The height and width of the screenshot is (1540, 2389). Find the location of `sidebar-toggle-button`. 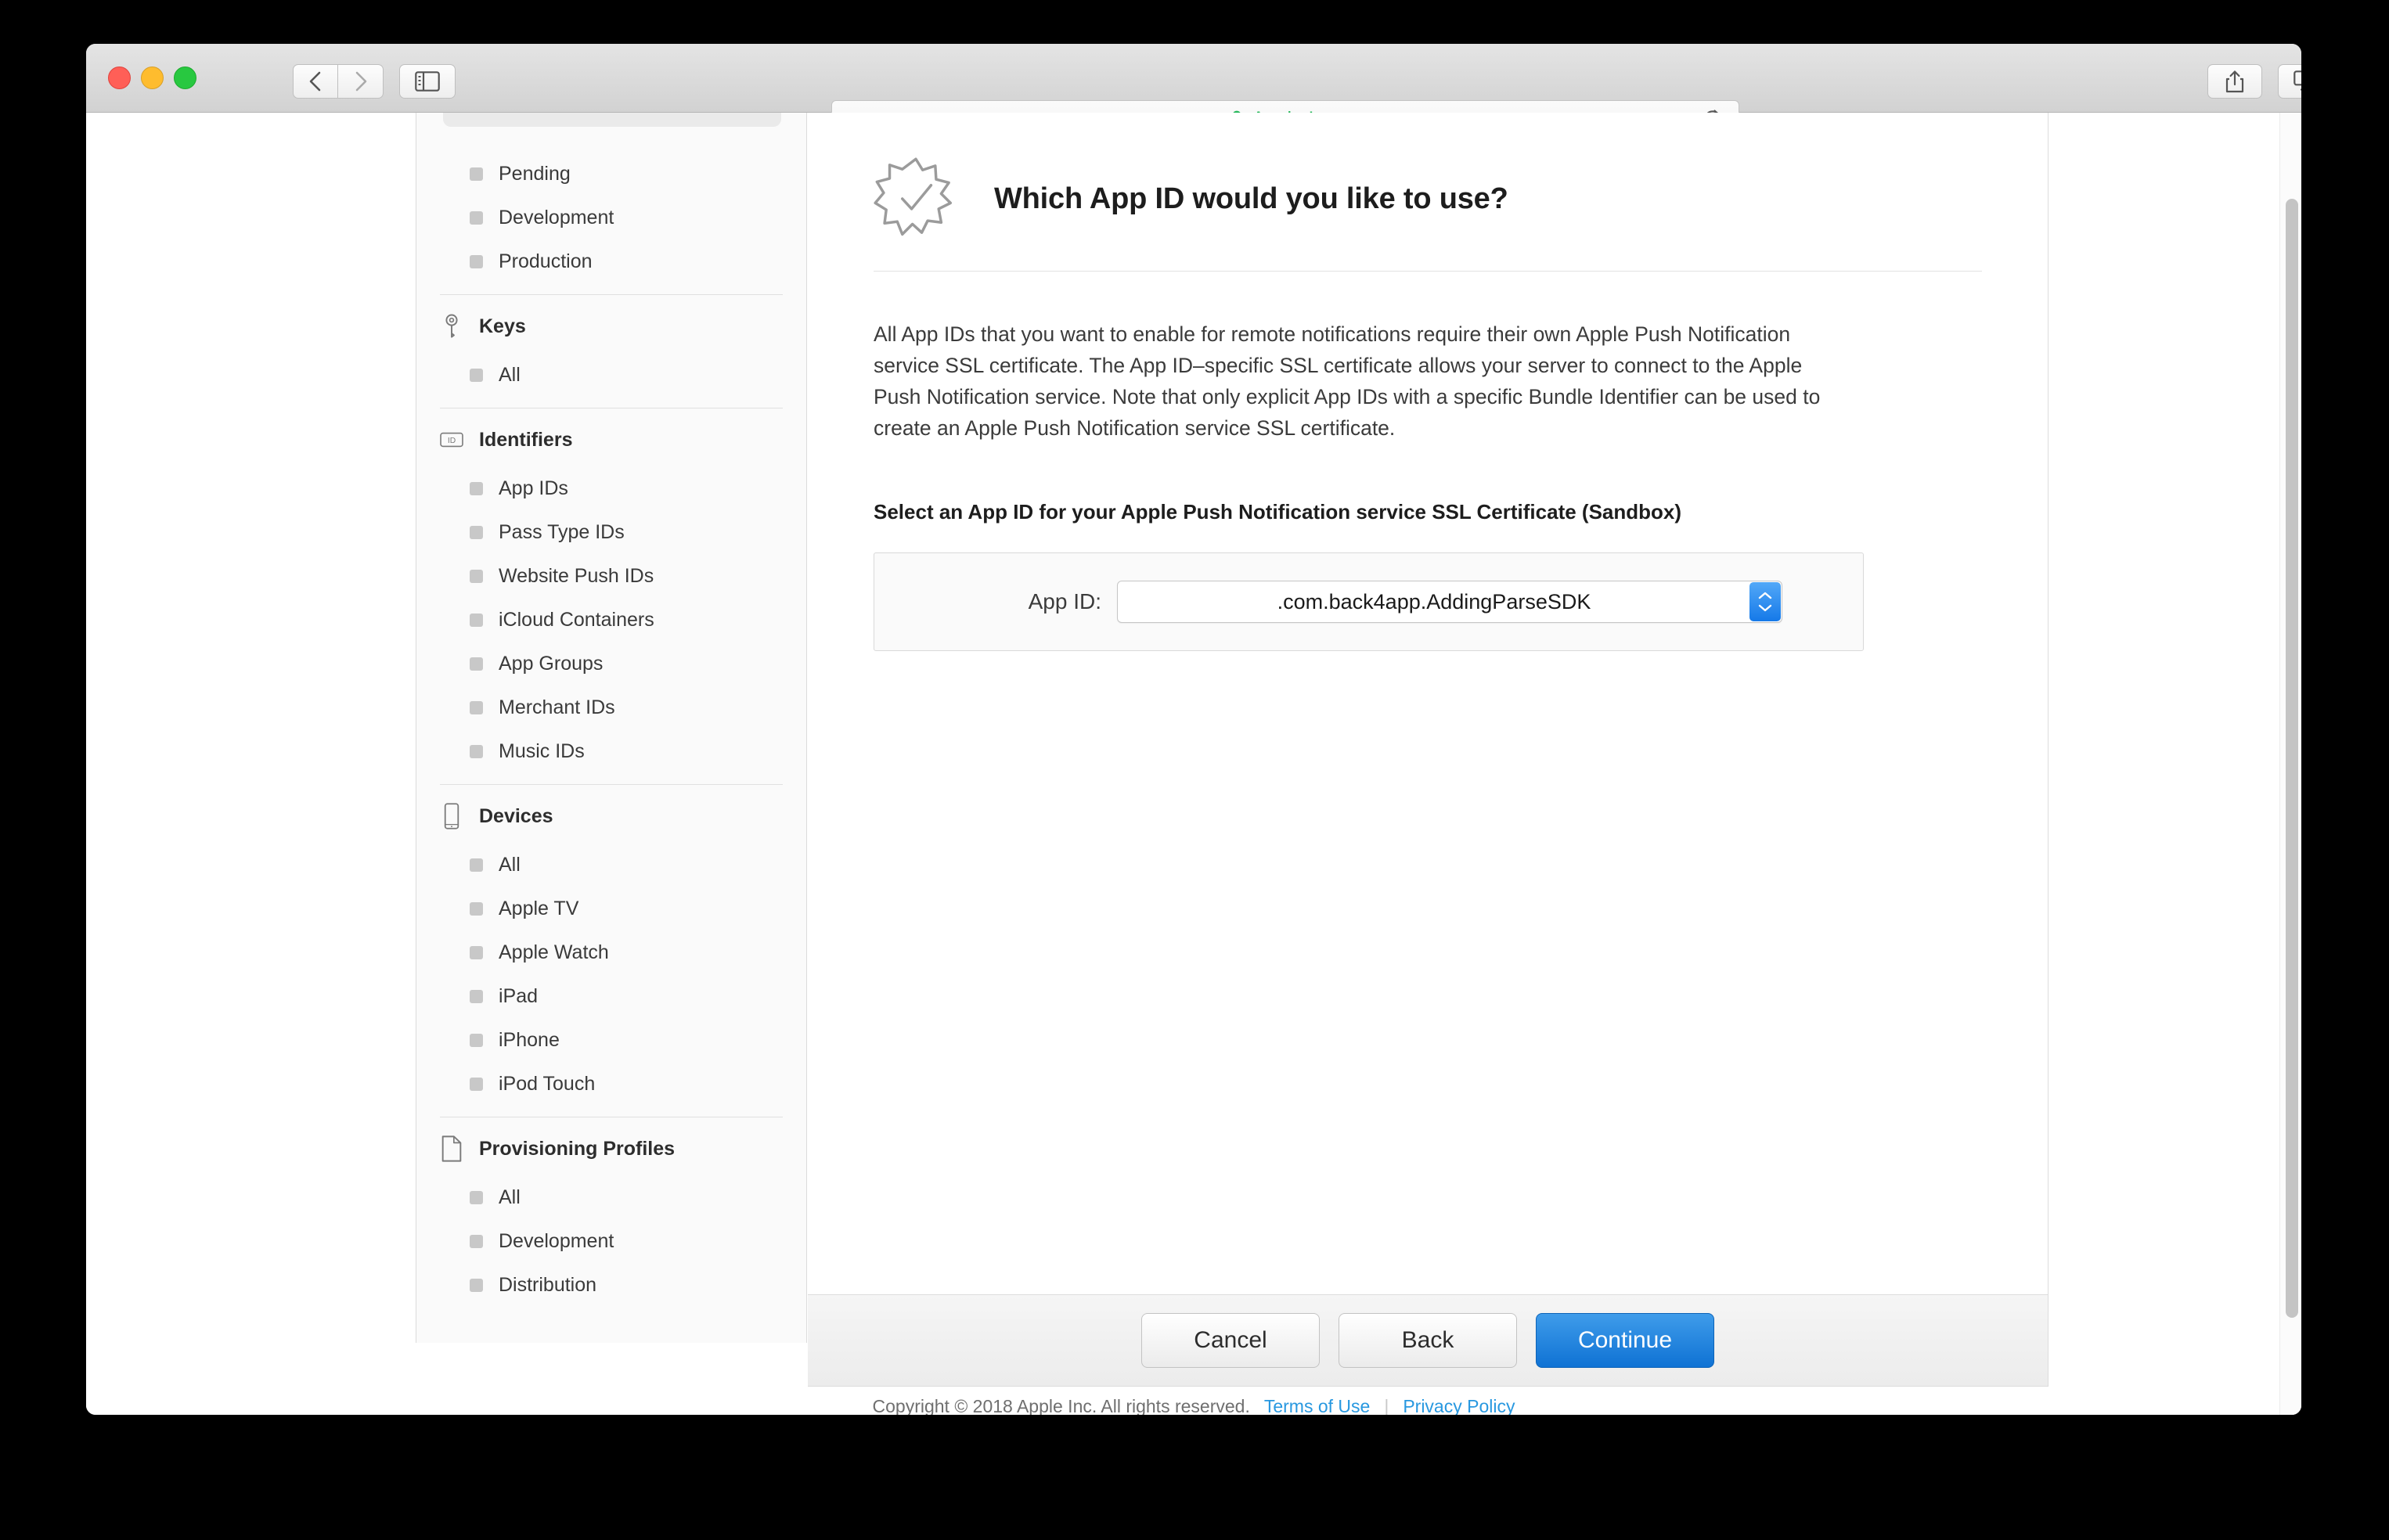

sidebar-toggle-button is located at coordinates (427, 81).